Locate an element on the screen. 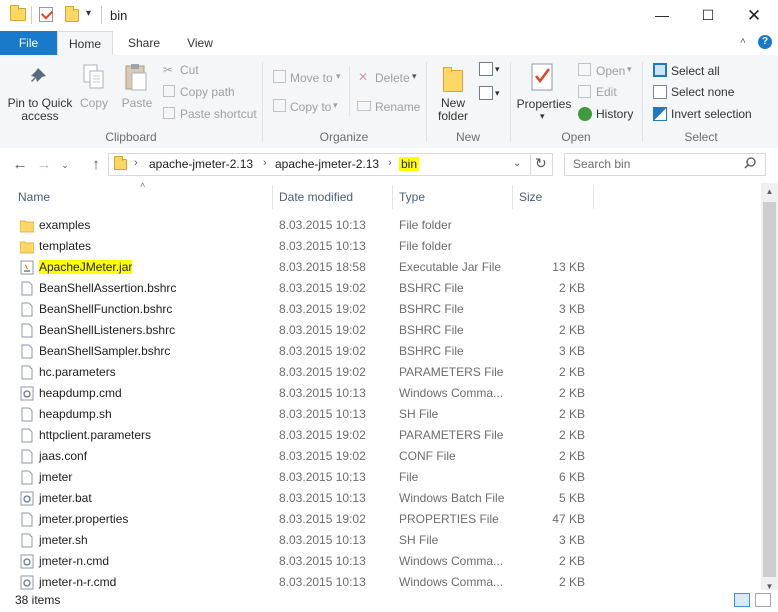 The image size is (778, 612). address-folder-icon is located at coordinates (120, 163).